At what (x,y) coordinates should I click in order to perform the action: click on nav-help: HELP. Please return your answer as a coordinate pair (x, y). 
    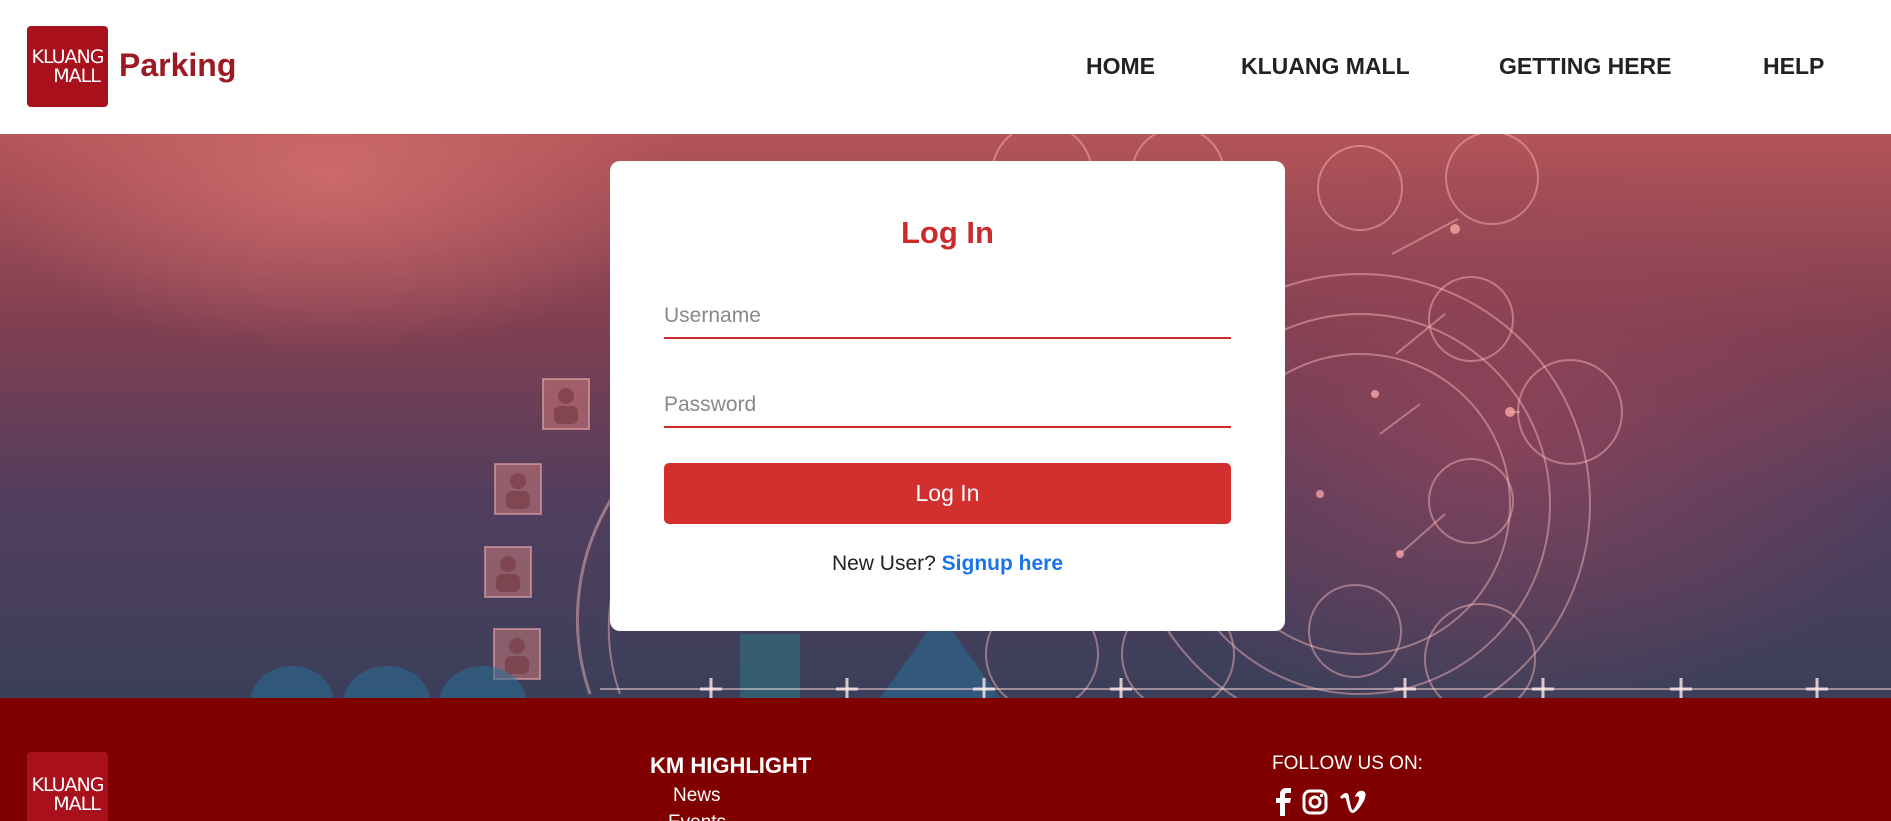
    Looking at the image, I should click on (1793, 66).